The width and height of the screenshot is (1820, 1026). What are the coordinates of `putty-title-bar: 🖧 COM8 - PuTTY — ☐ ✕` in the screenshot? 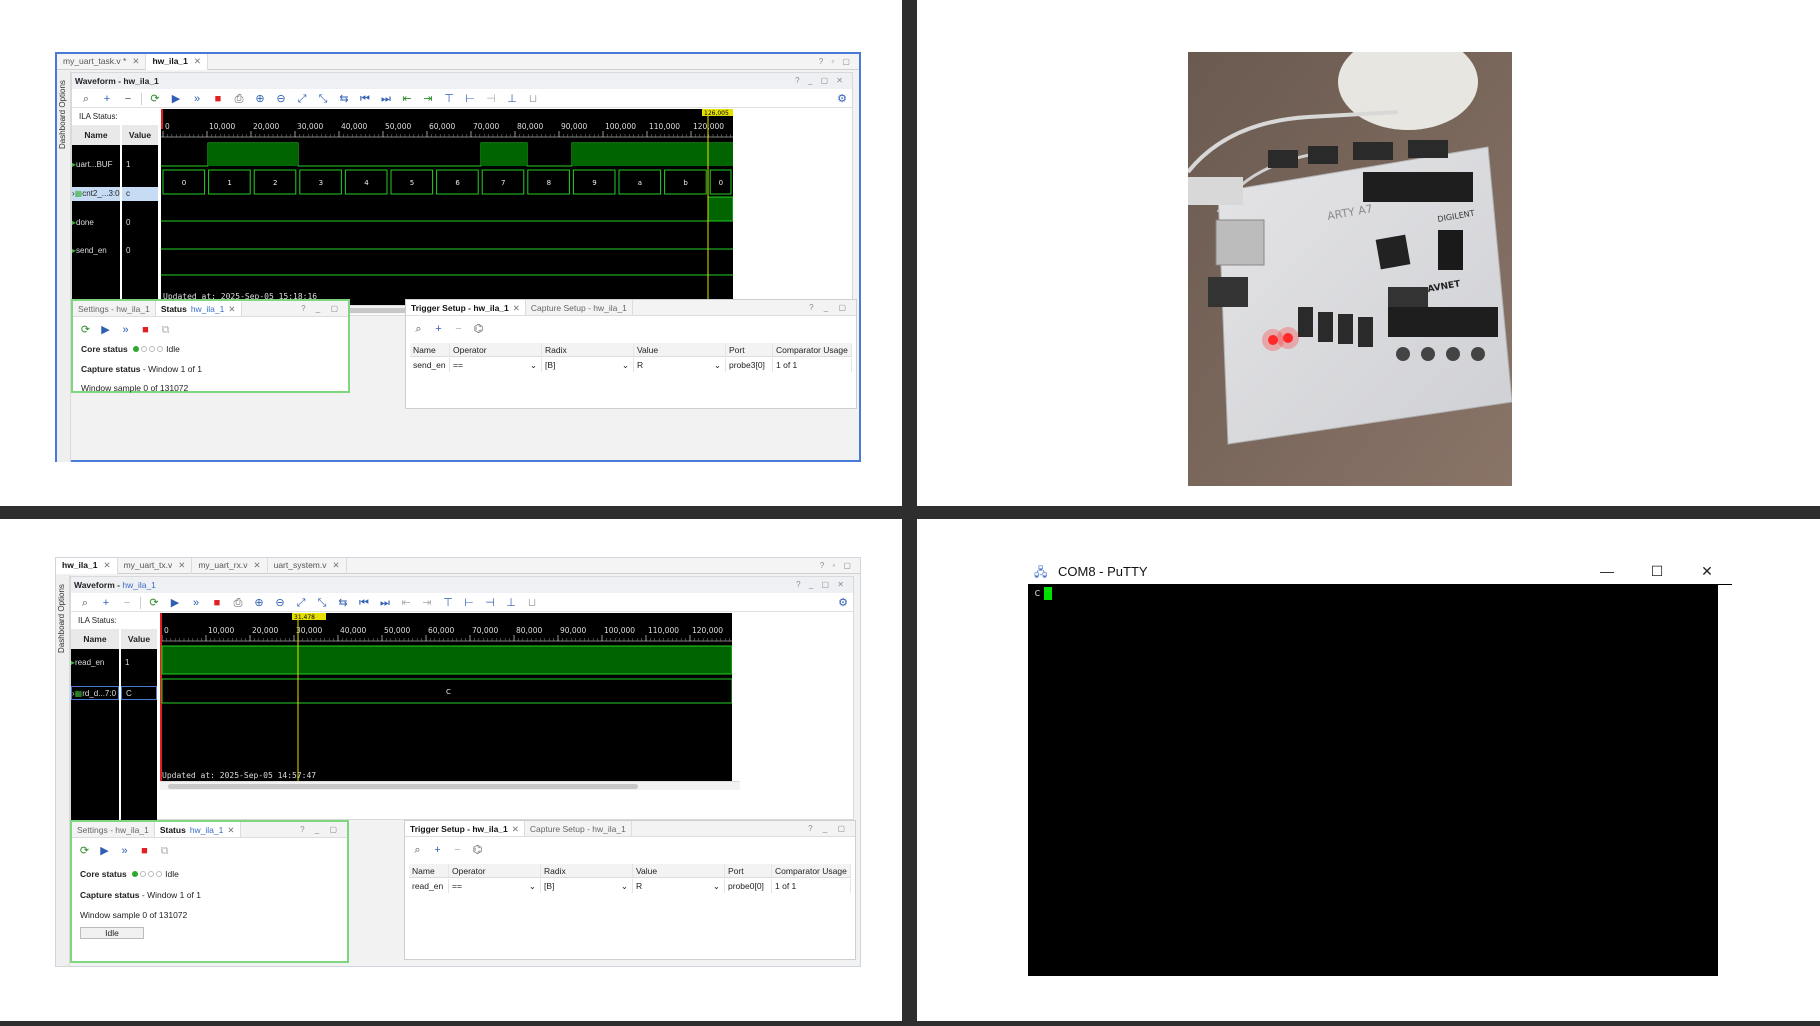 It's located at (1380, 571).